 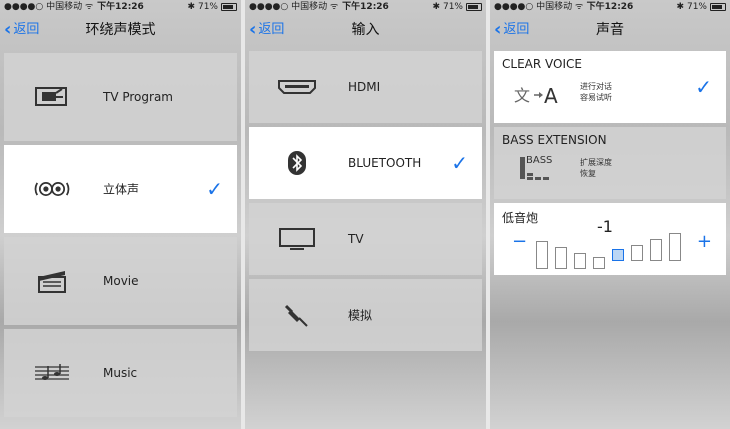 I want to click on list-item-bluetooth: BLUETOOTH ✓, so click(x=365, y=163).